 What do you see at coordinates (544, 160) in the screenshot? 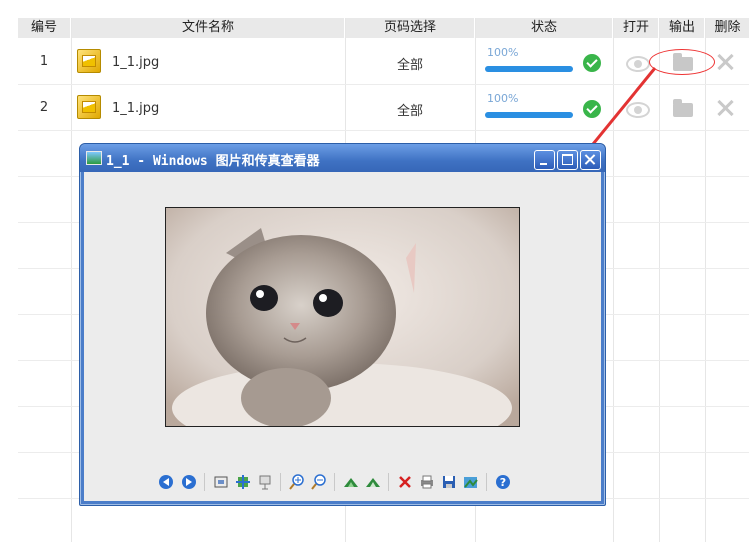
I see `minimize-button` at bounding box center [544, 160].